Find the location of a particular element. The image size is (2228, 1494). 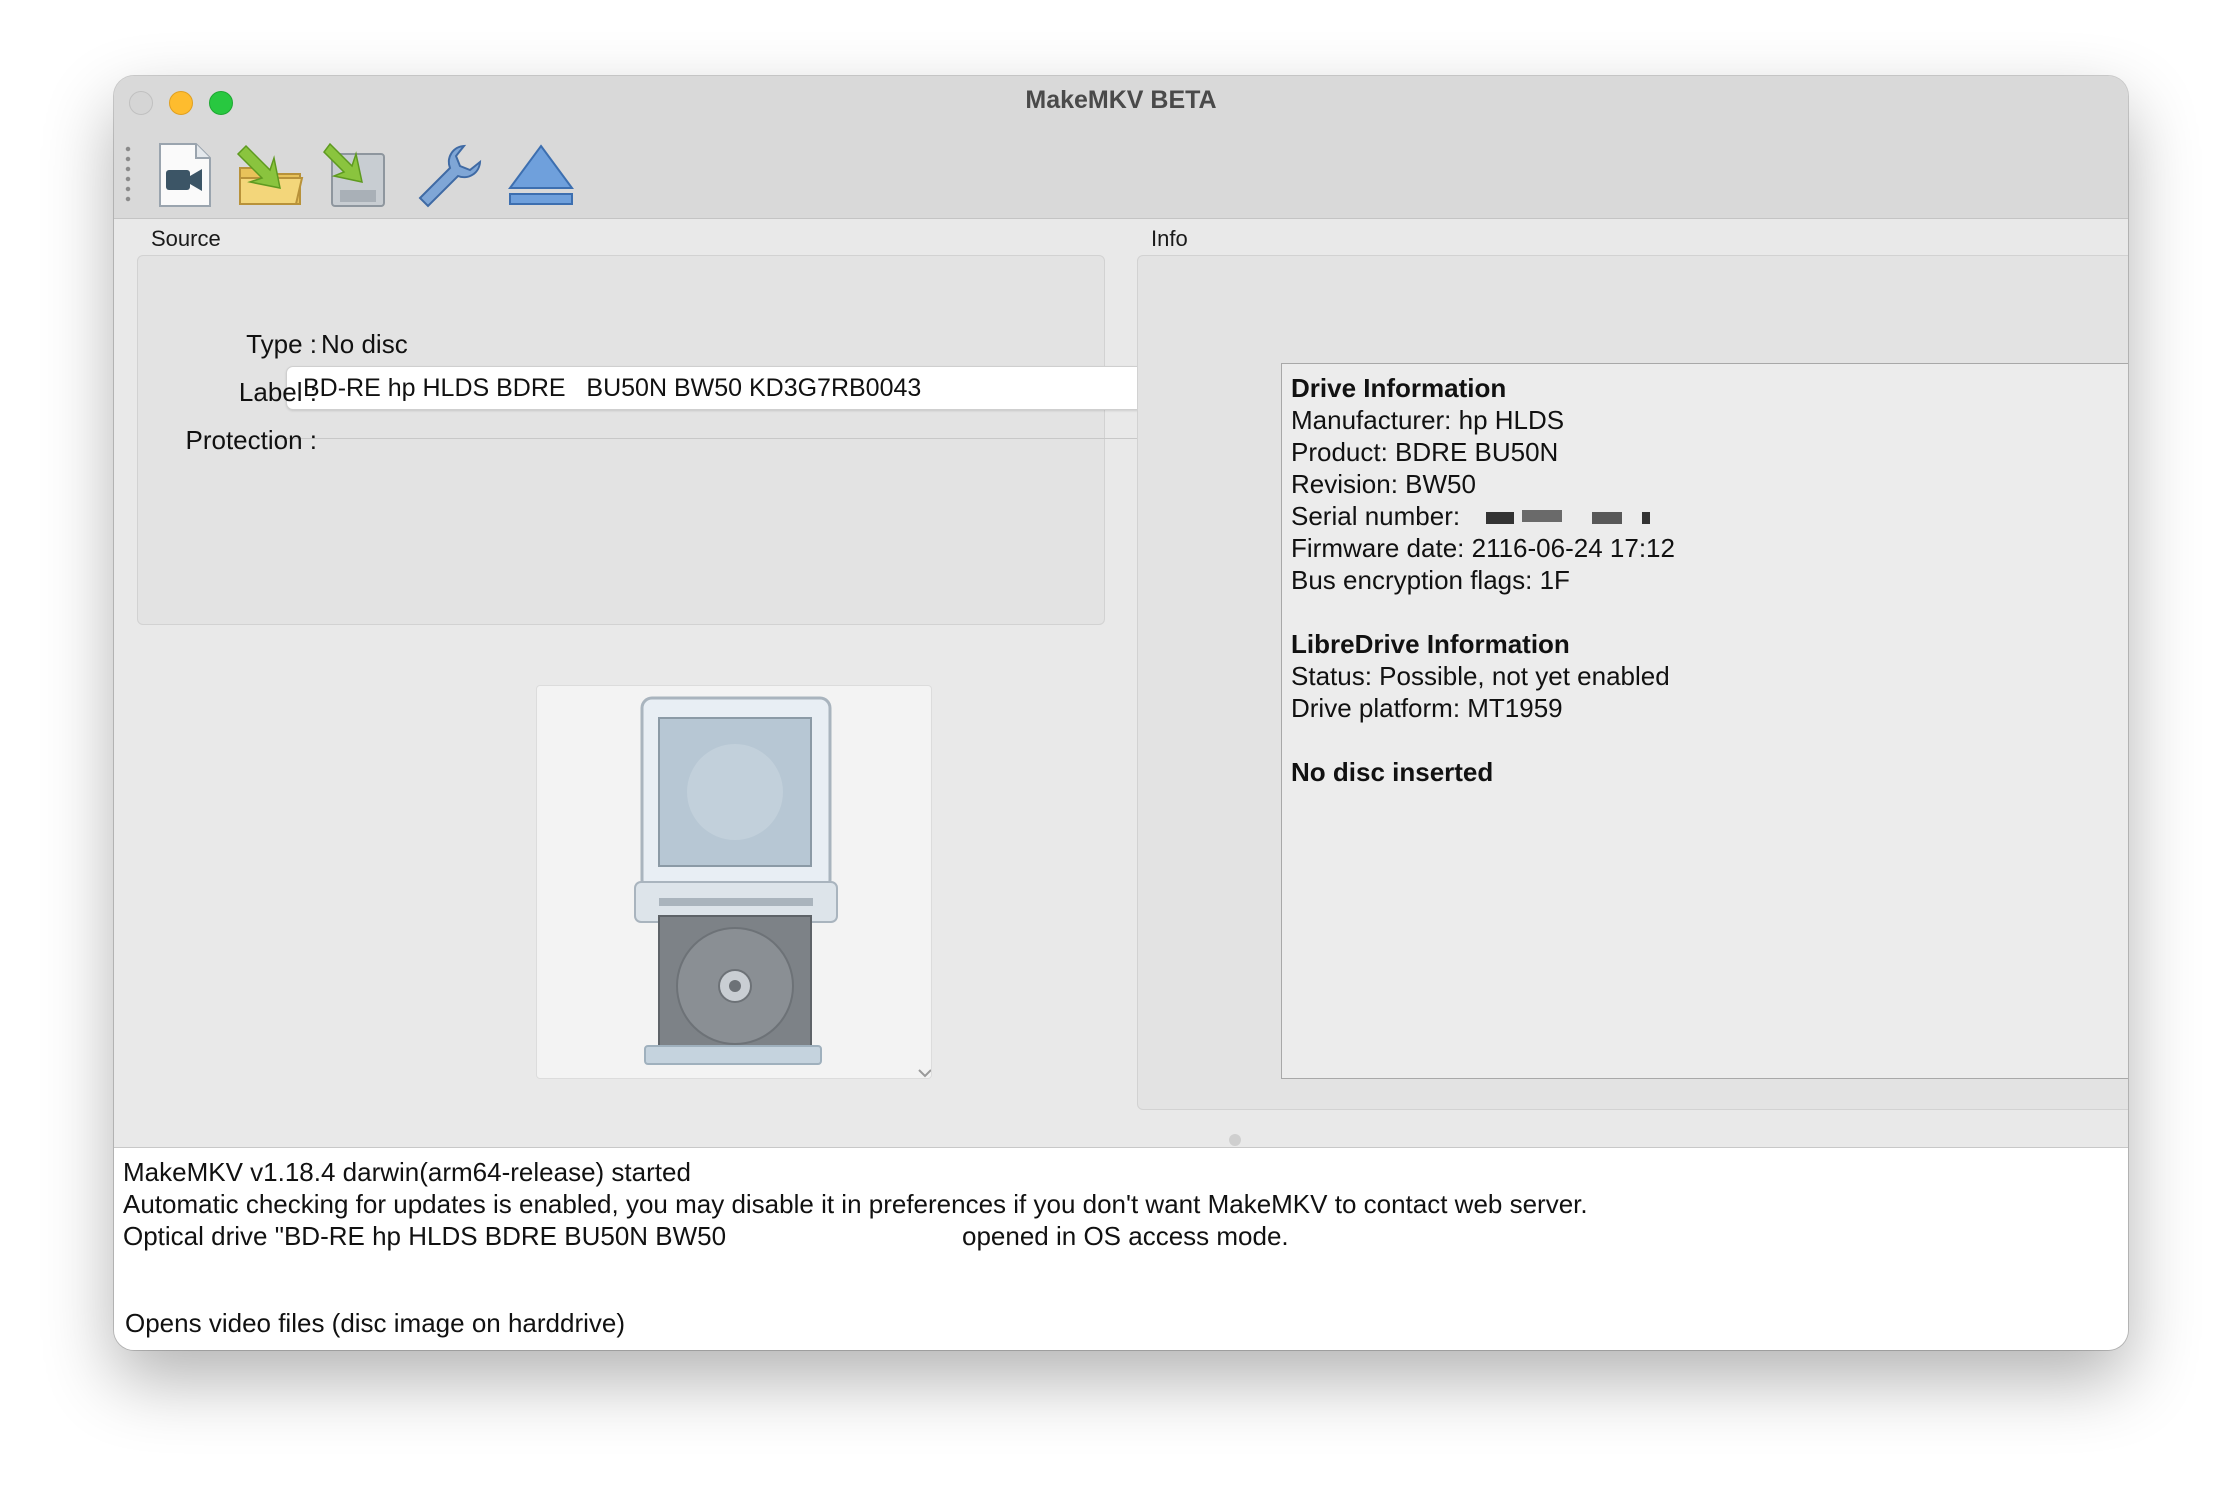

title-bar: MakeMKV BETA is located at coordinates (1121, 147).